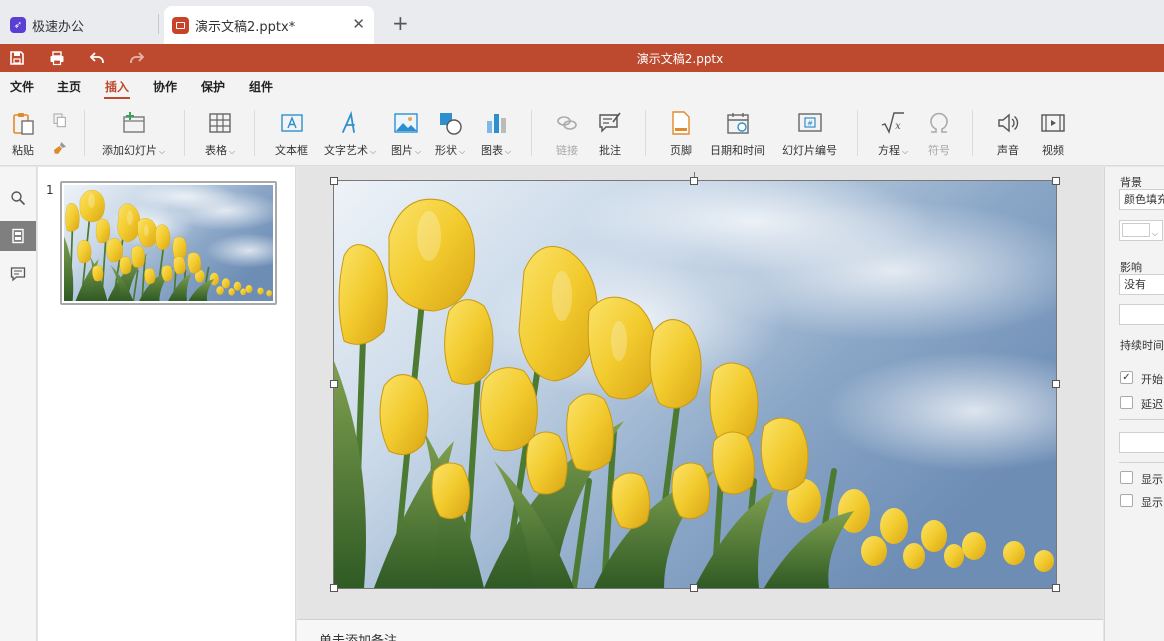  I want to click on image-button: 图片 ⌵, so click(406, 134).